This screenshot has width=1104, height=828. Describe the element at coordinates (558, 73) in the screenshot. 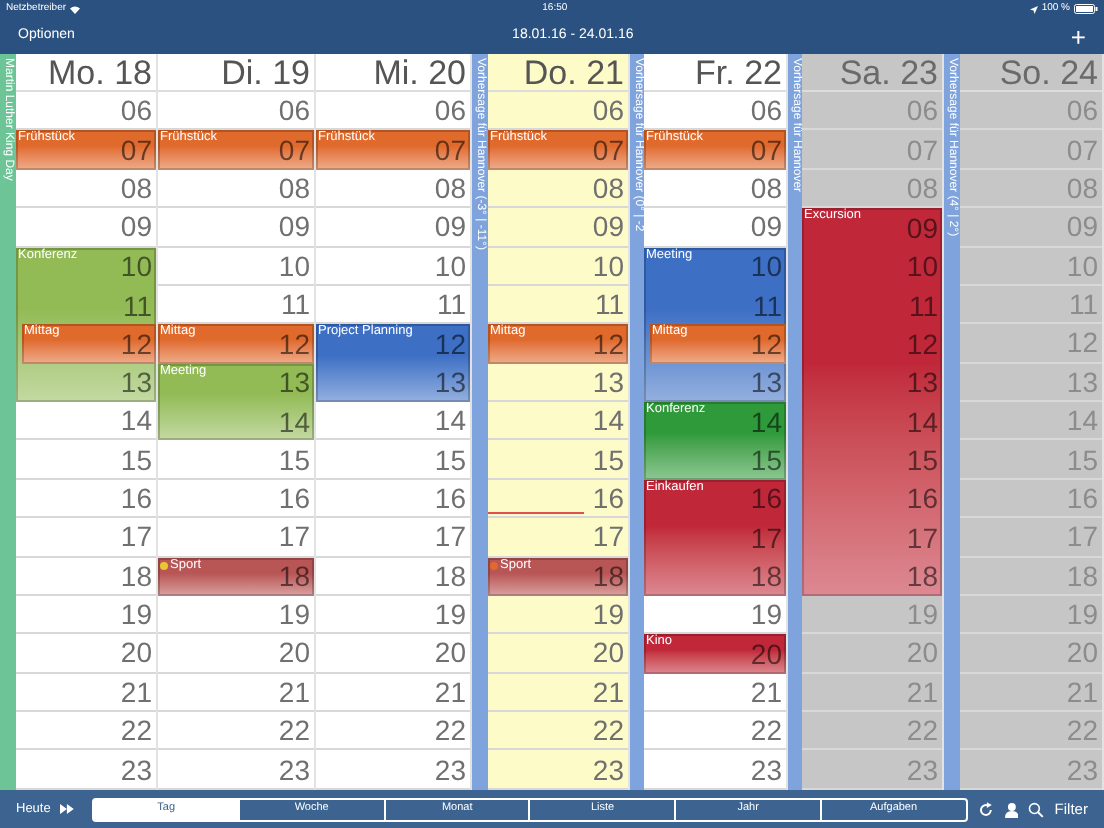

I see `day-header: Do. 21` at that location.